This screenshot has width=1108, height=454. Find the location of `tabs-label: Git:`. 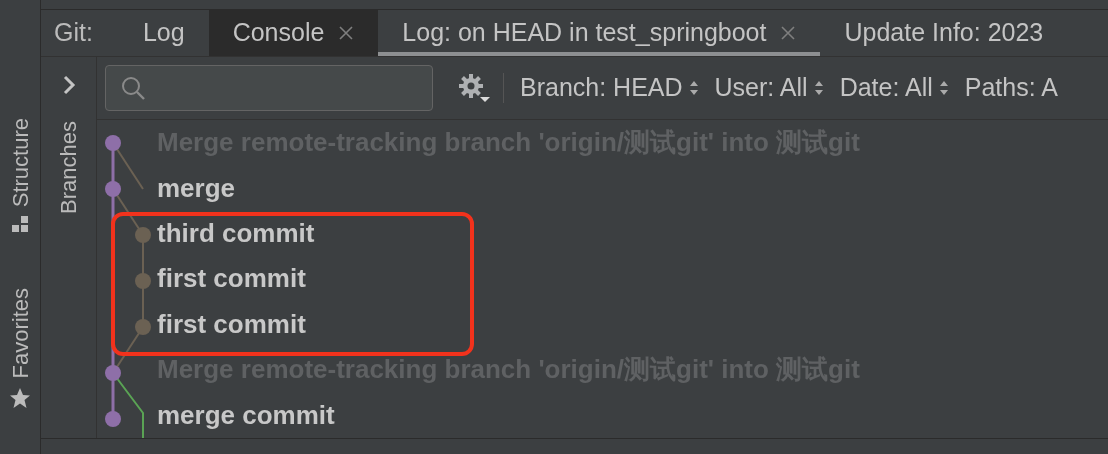

tabs-label: Git: is located at coordinates (73, 33).